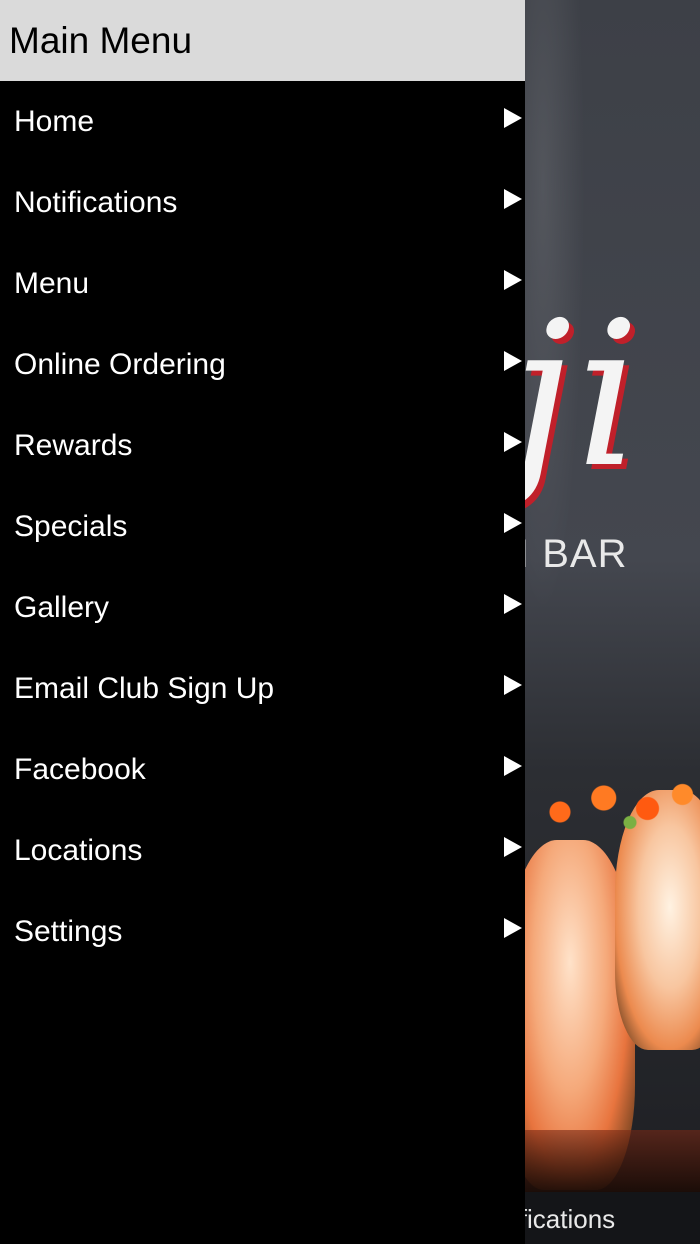 The image size is (700, 1244). I want to click on menu-item-label: Facebook, so click(80, 770).